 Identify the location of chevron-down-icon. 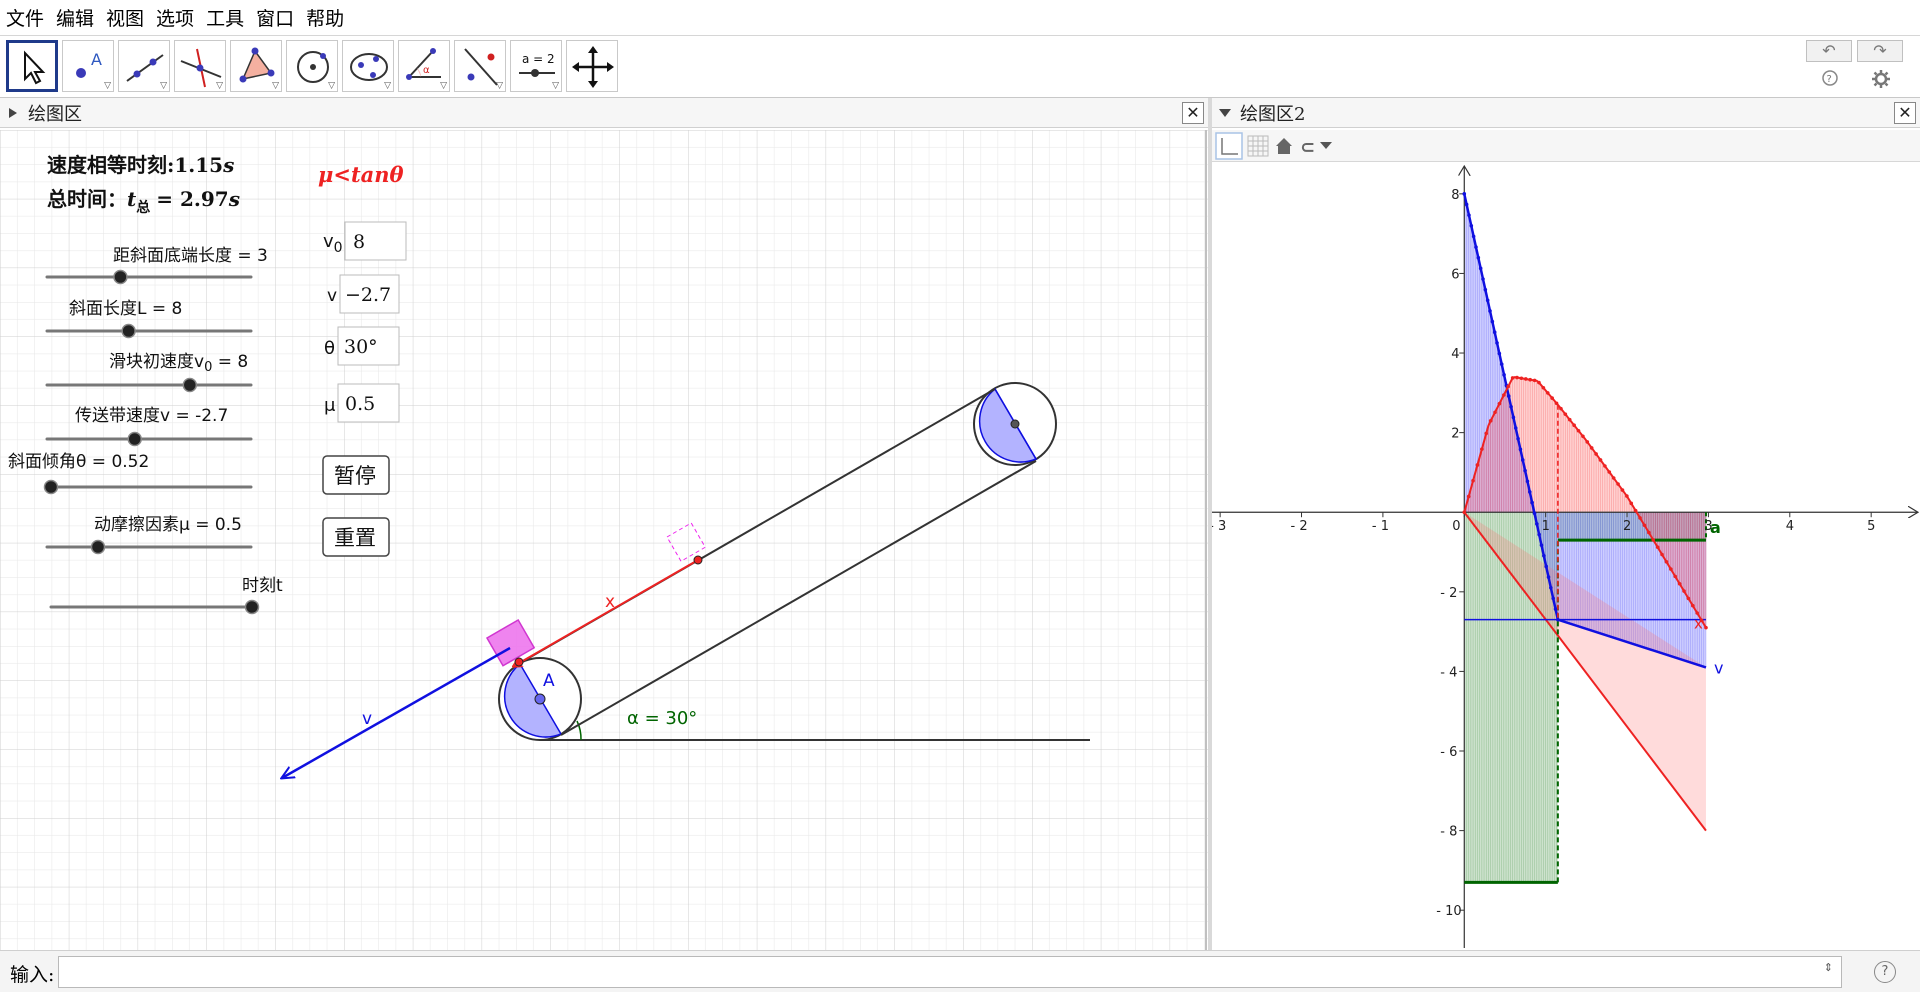
(1326, 145).